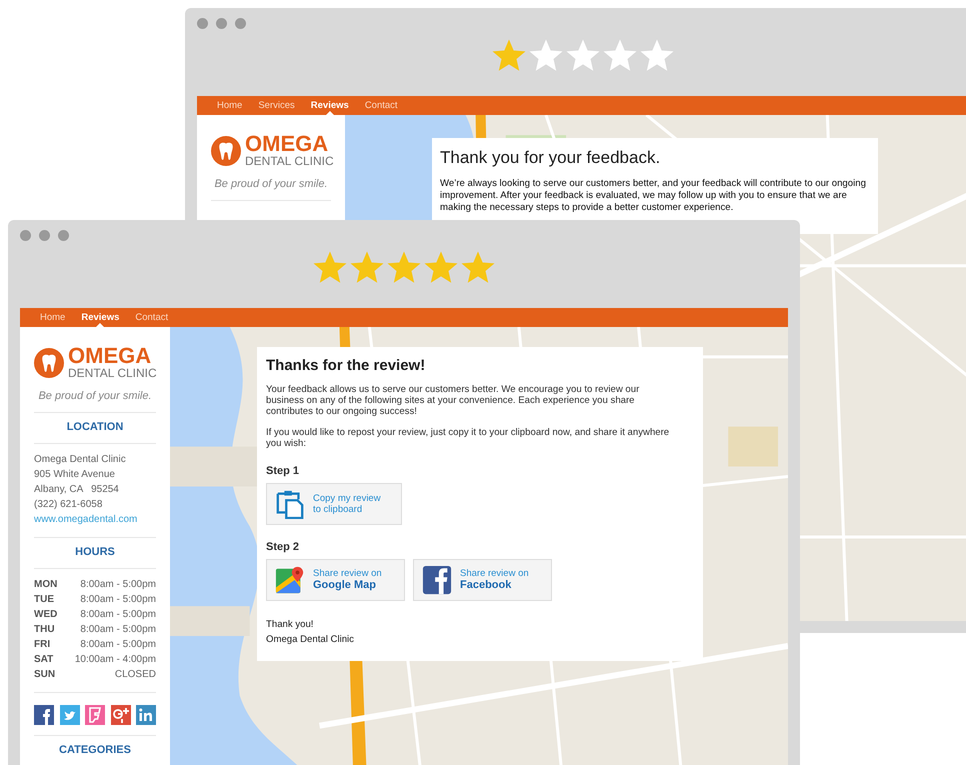 Image resolution: width=966 pixels, height=765 pixels. I want to click on card-text: Your feedback allows us to serve our customers better. We encourage you to review our business on any of the following sites at your convenience. Each experience you share contributes to our ongoing success!, so click(453, 400).